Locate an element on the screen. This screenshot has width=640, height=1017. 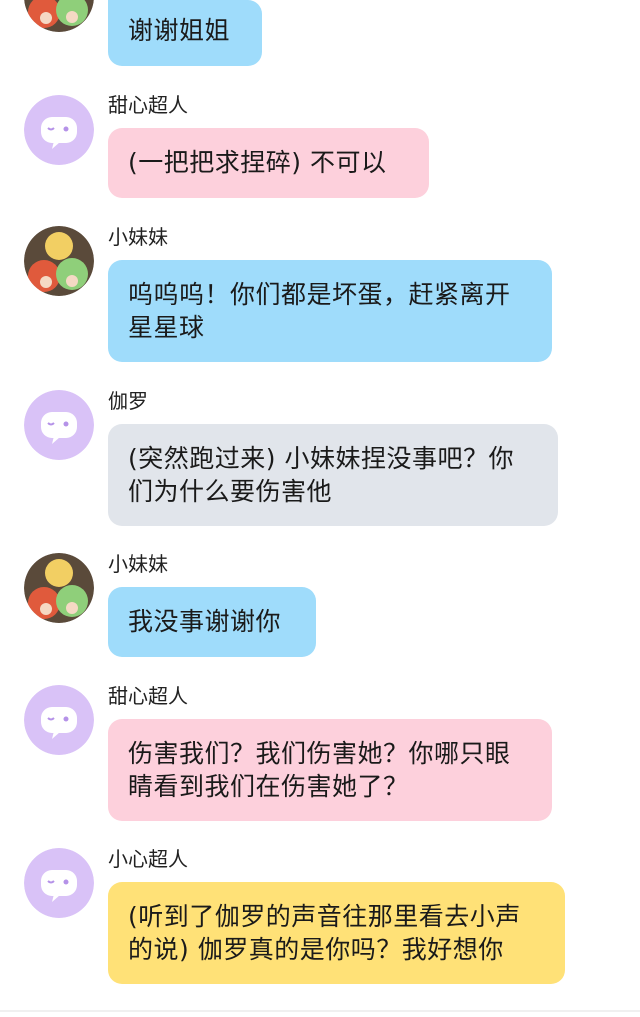
message-bubble: (一把把求捏碎) 不可以 is located at coordinates (268, 163).